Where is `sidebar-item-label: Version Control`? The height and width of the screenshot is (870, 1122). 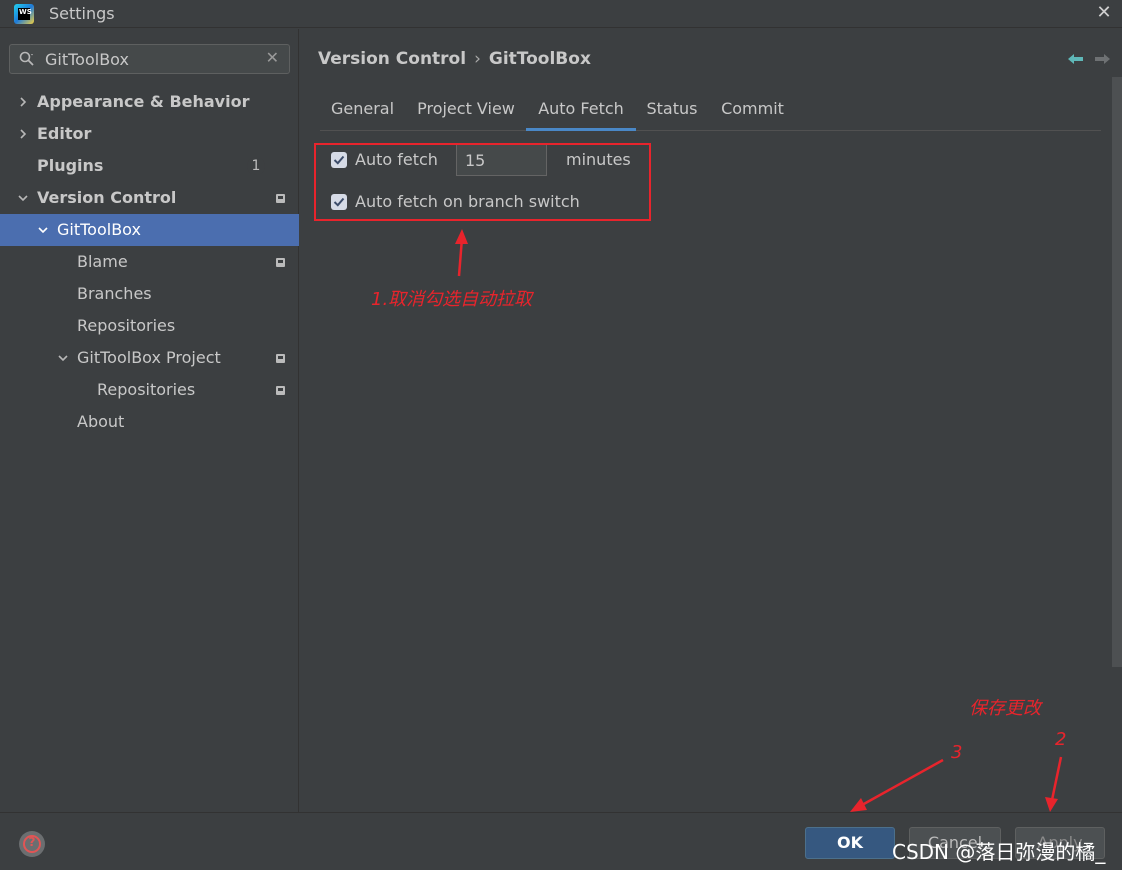 sidebar-item-label: Version Control is located at coordinates (107, 197).